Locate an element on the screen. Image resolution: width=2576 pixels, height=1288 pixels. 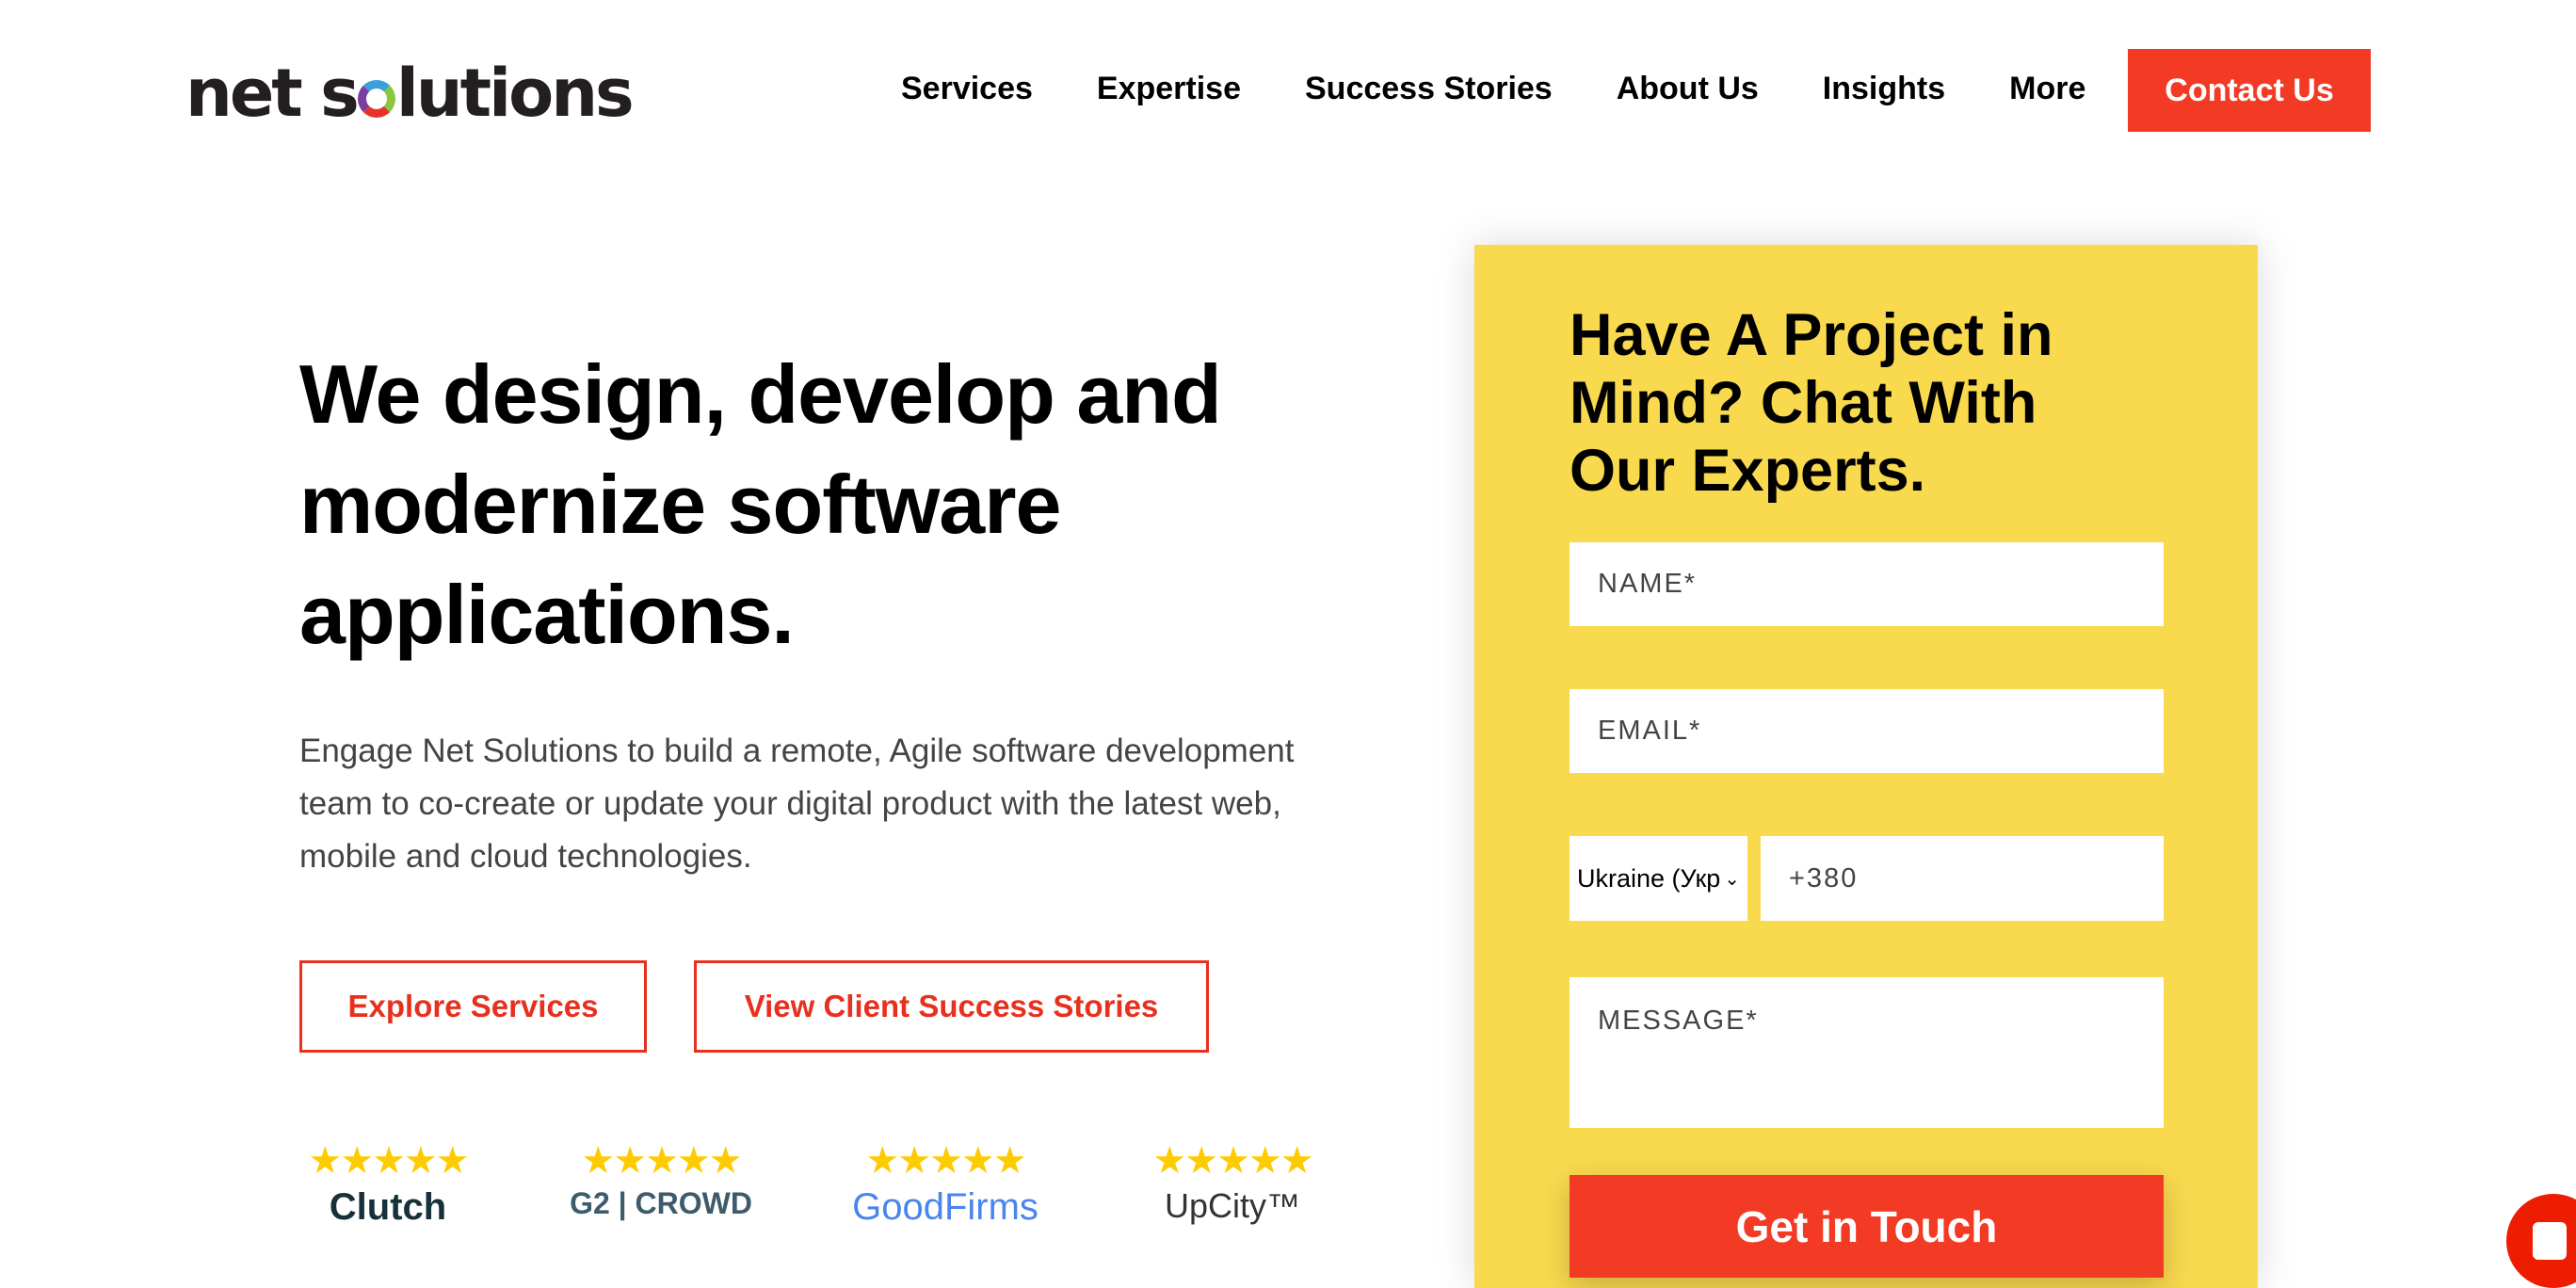
nav-services: Services is located at coordinates (967, 88).